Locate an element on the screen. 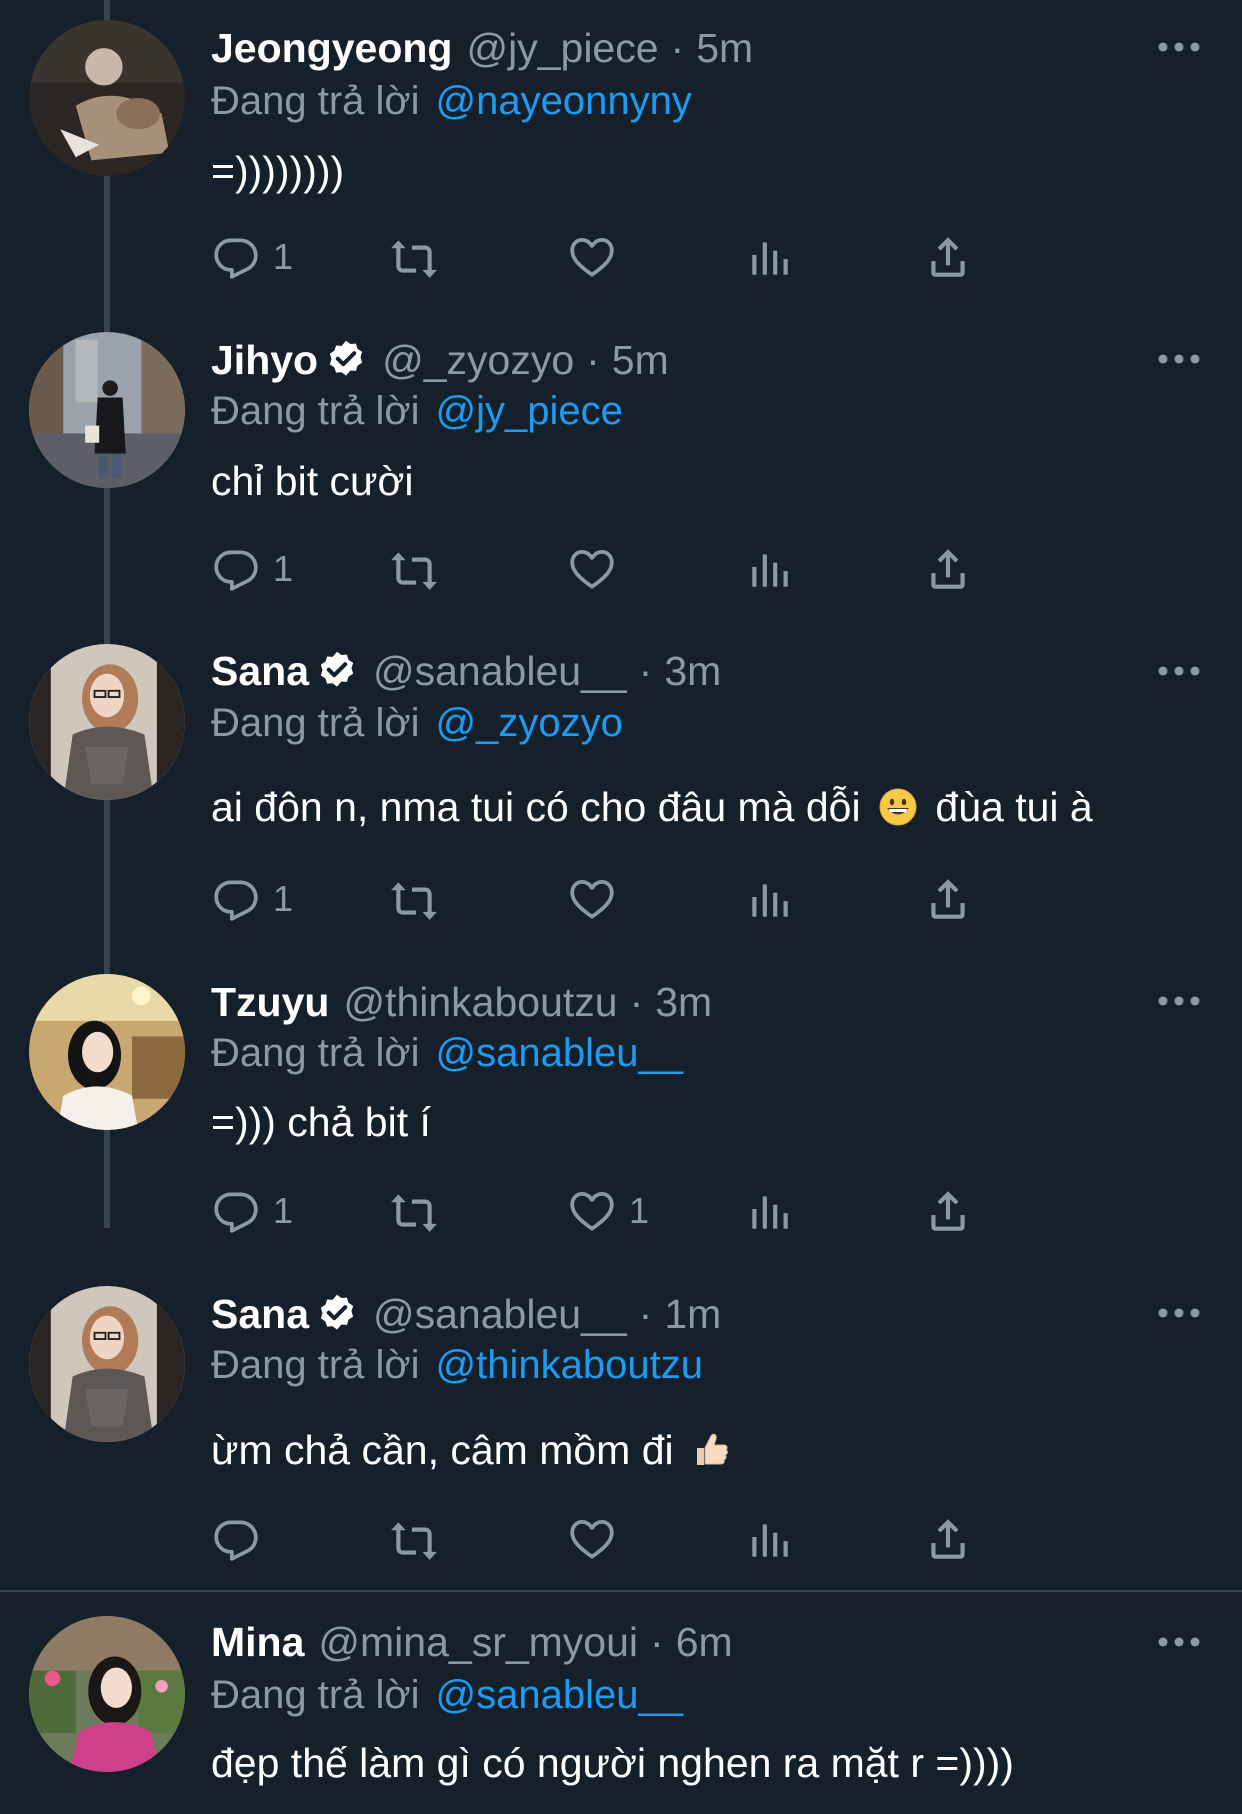  author-name: Mina is located at coordinates (257, 1642).